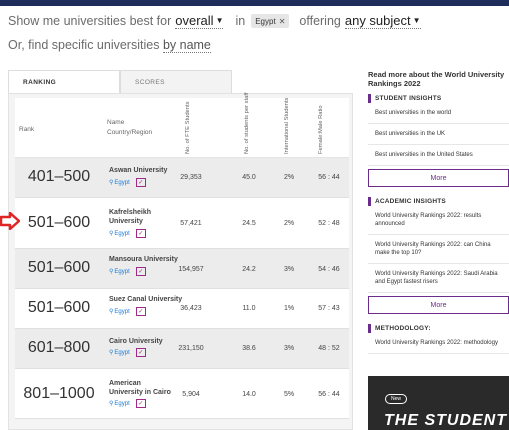 This screenshot has width=509, height=430. What do you see at coordinates (240, 21) in the screenshot?
I see `in-label: in` at bounding box center [240, 21].